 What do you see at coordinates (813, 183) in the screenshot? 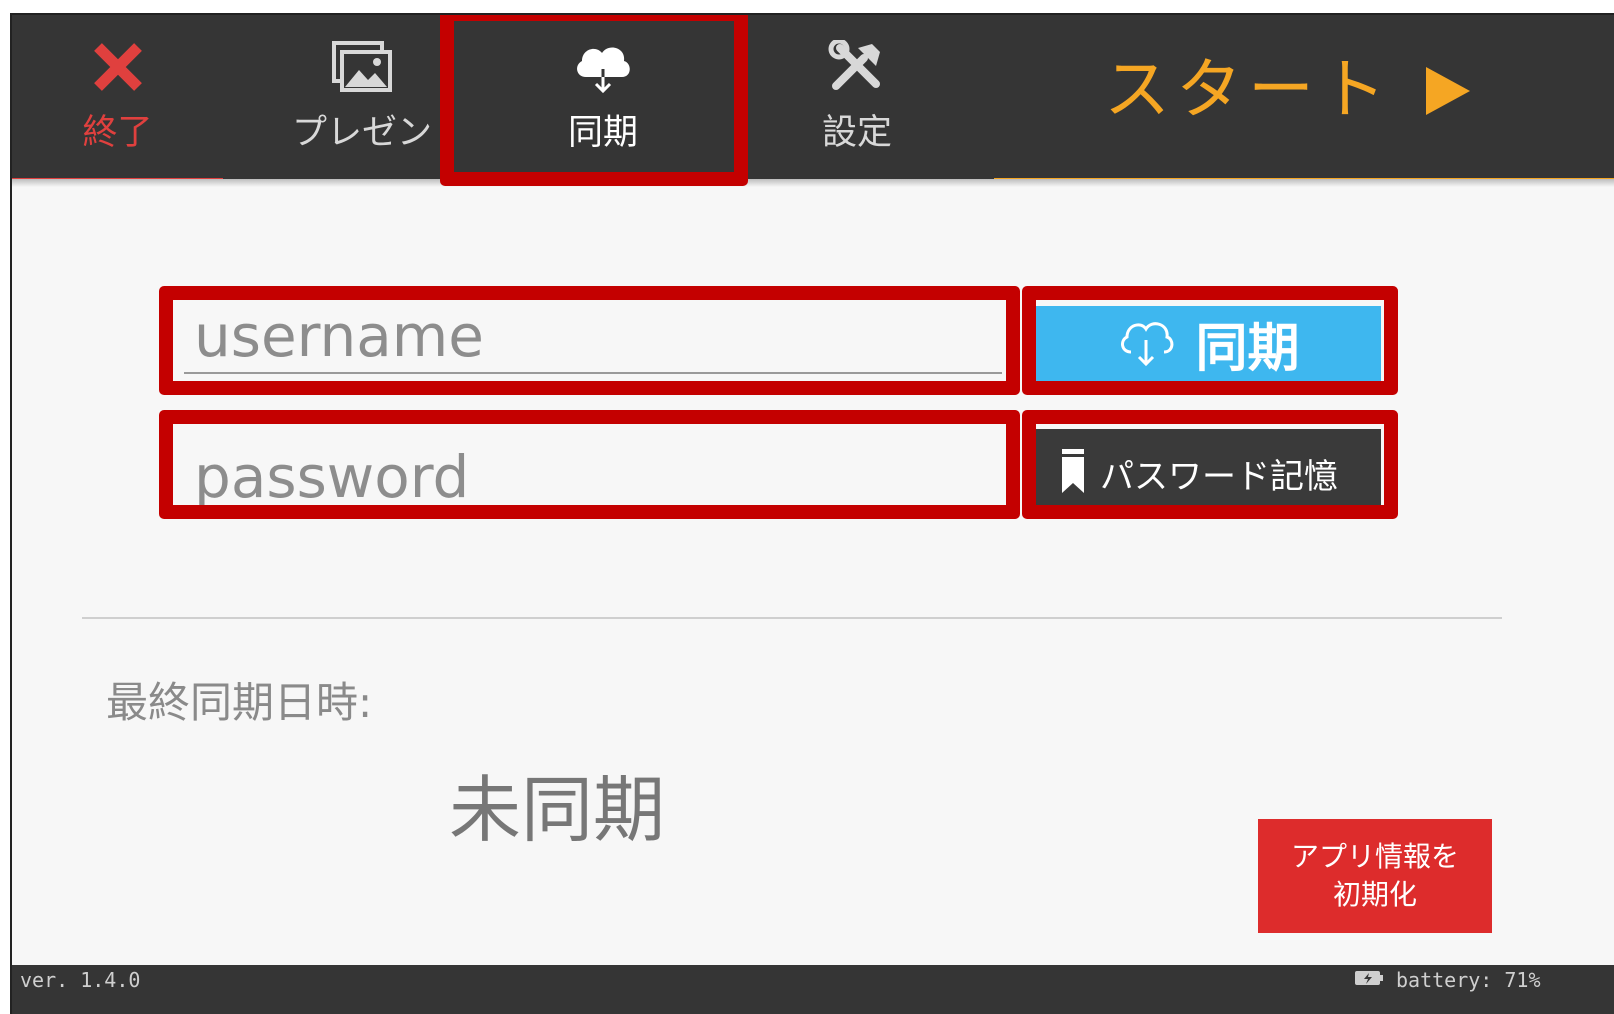
I see `topbar-shadow` at bounding box center [813, 183].